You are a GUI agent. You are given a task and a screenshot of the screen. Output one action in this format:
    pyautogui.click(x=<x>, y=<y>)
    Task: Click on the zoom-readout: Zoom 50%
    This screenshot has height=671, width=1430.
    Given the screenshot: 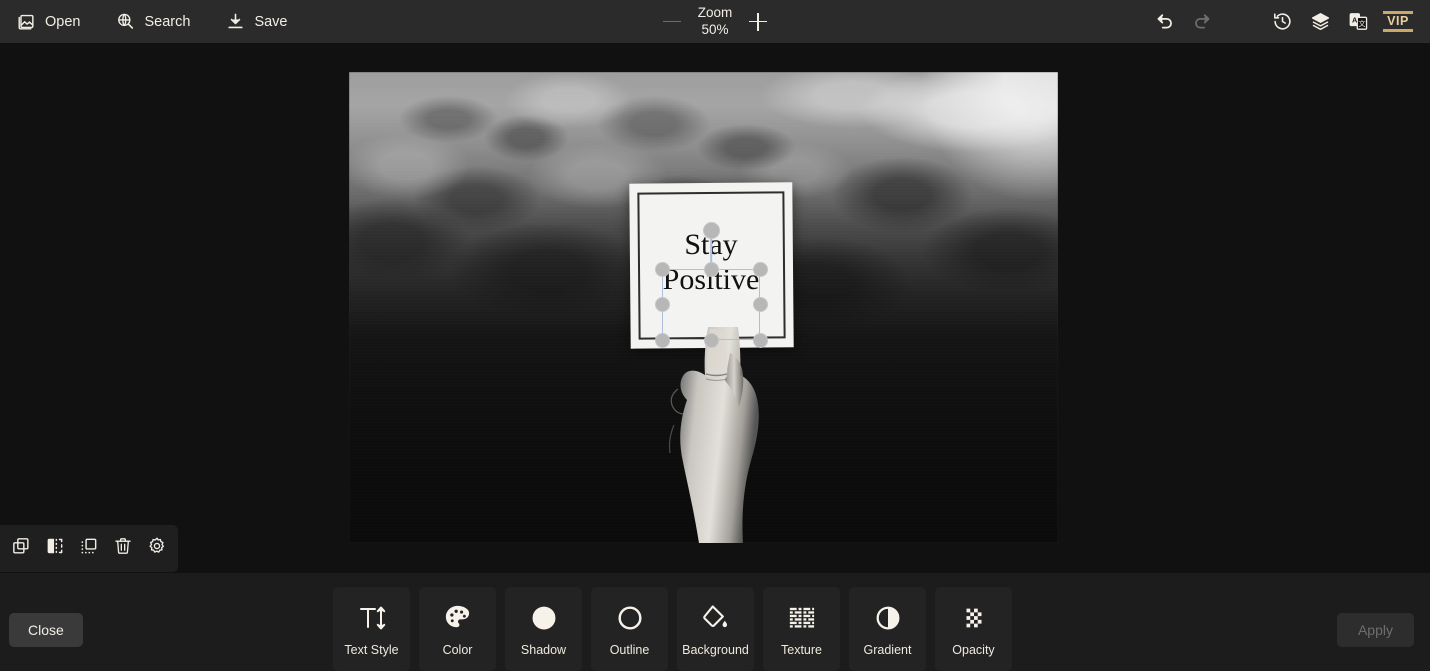 What is the action you would take?
    pyautogui.click(x=715, y=22)
    